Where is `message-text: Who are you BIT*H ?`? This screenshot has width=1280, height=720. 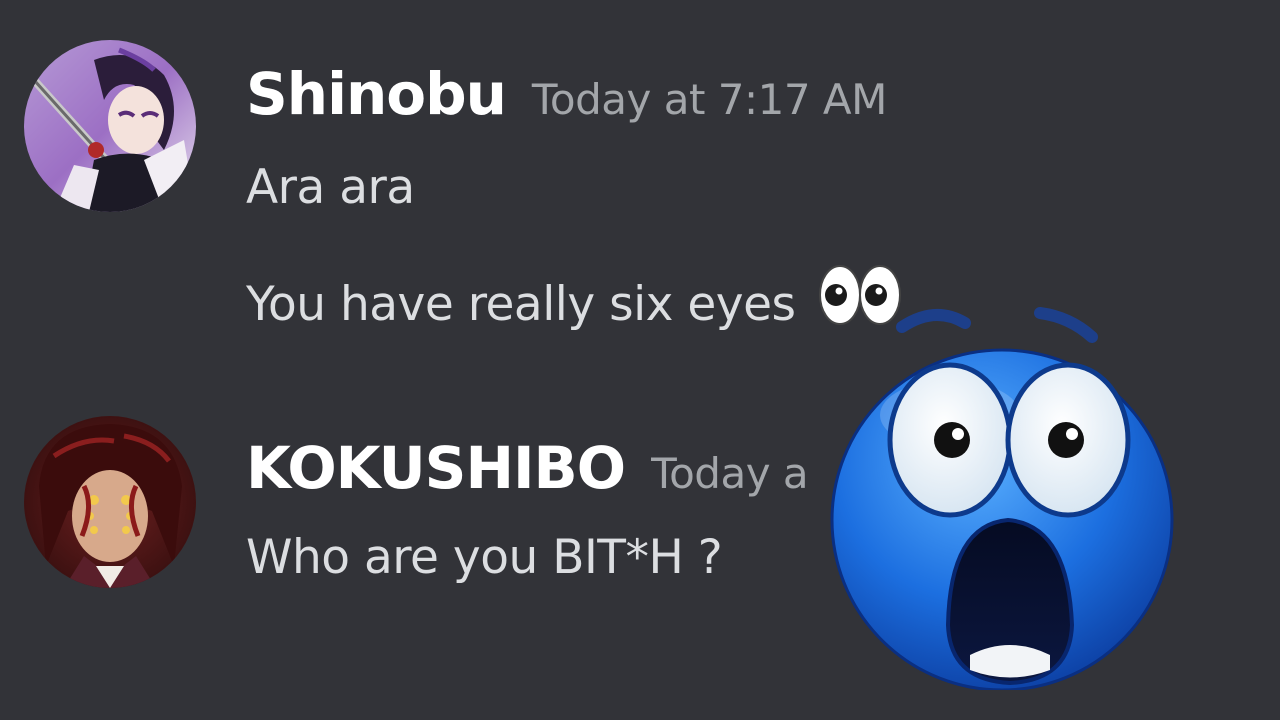 message-text: Who are you BIT*H ? is located at coordinates (484, 557).